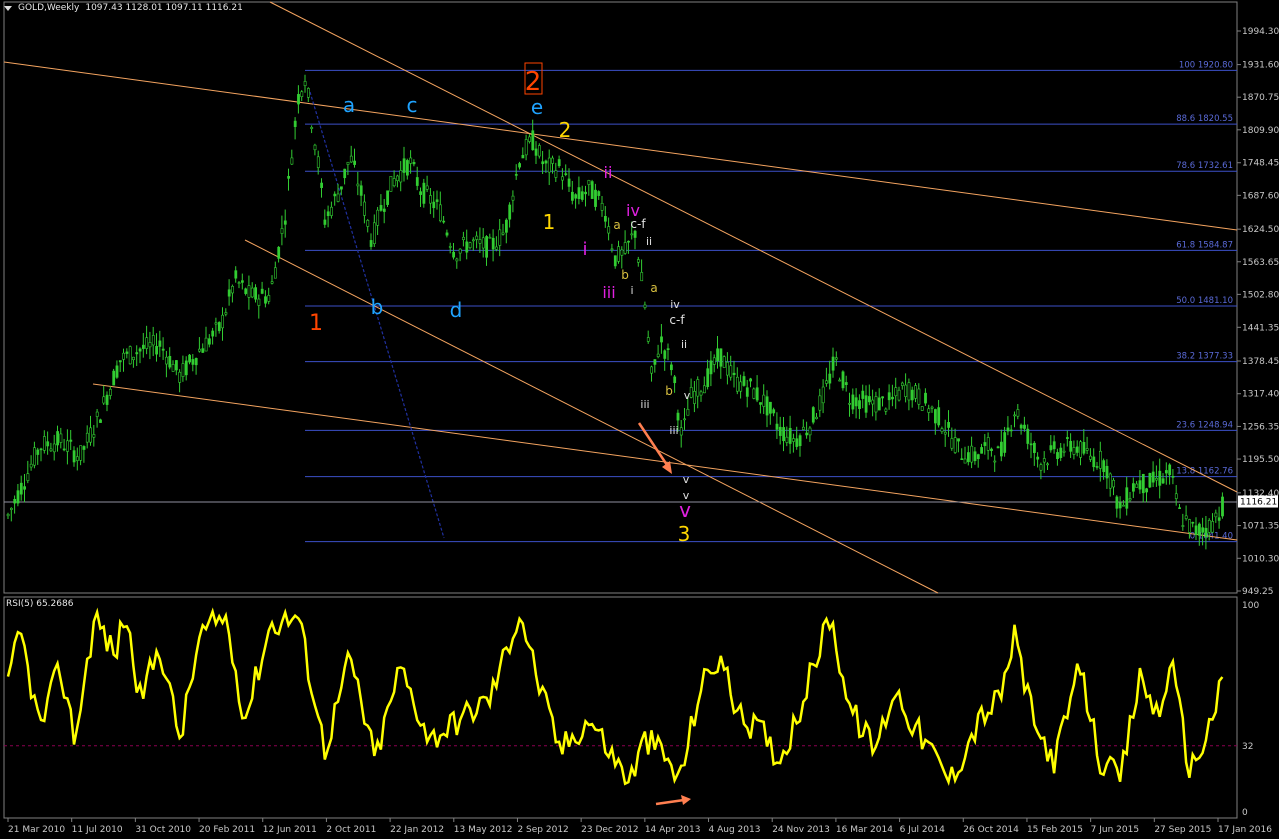 This screenshot has height=839, width=1279. Describe the element at coordinates (1260, 230) in the screenshot. I see `price-tick-label: 1624.50` at that location.